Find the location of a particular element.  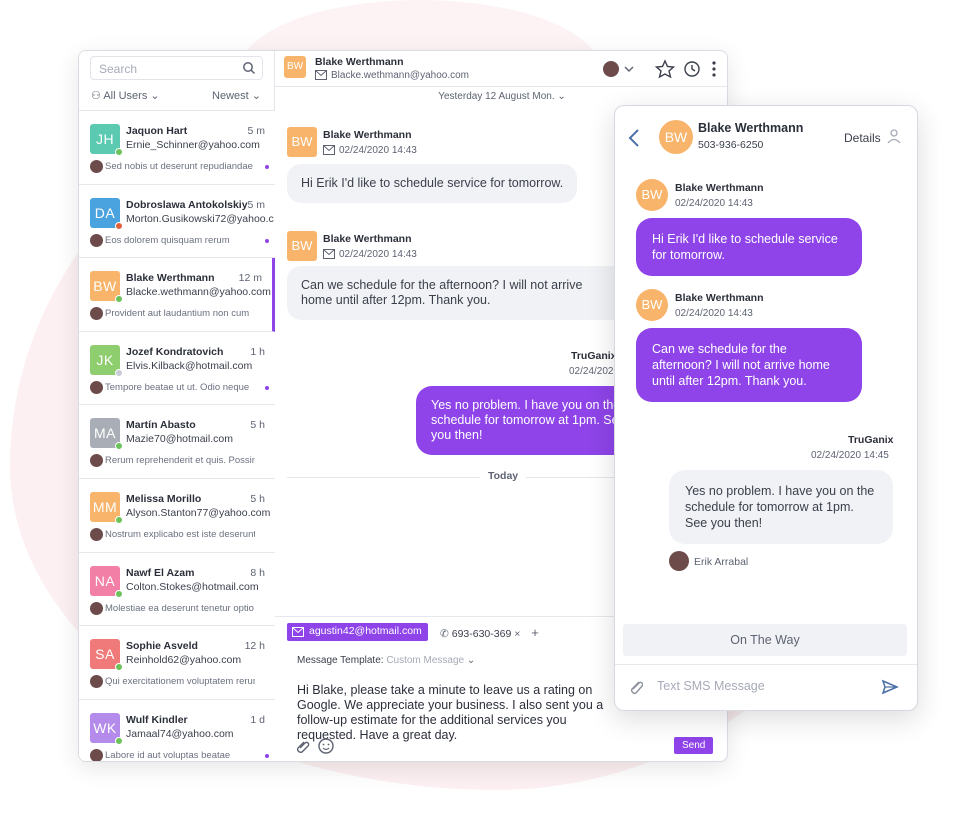

emoji-icon is located at coordinates (326, 746).